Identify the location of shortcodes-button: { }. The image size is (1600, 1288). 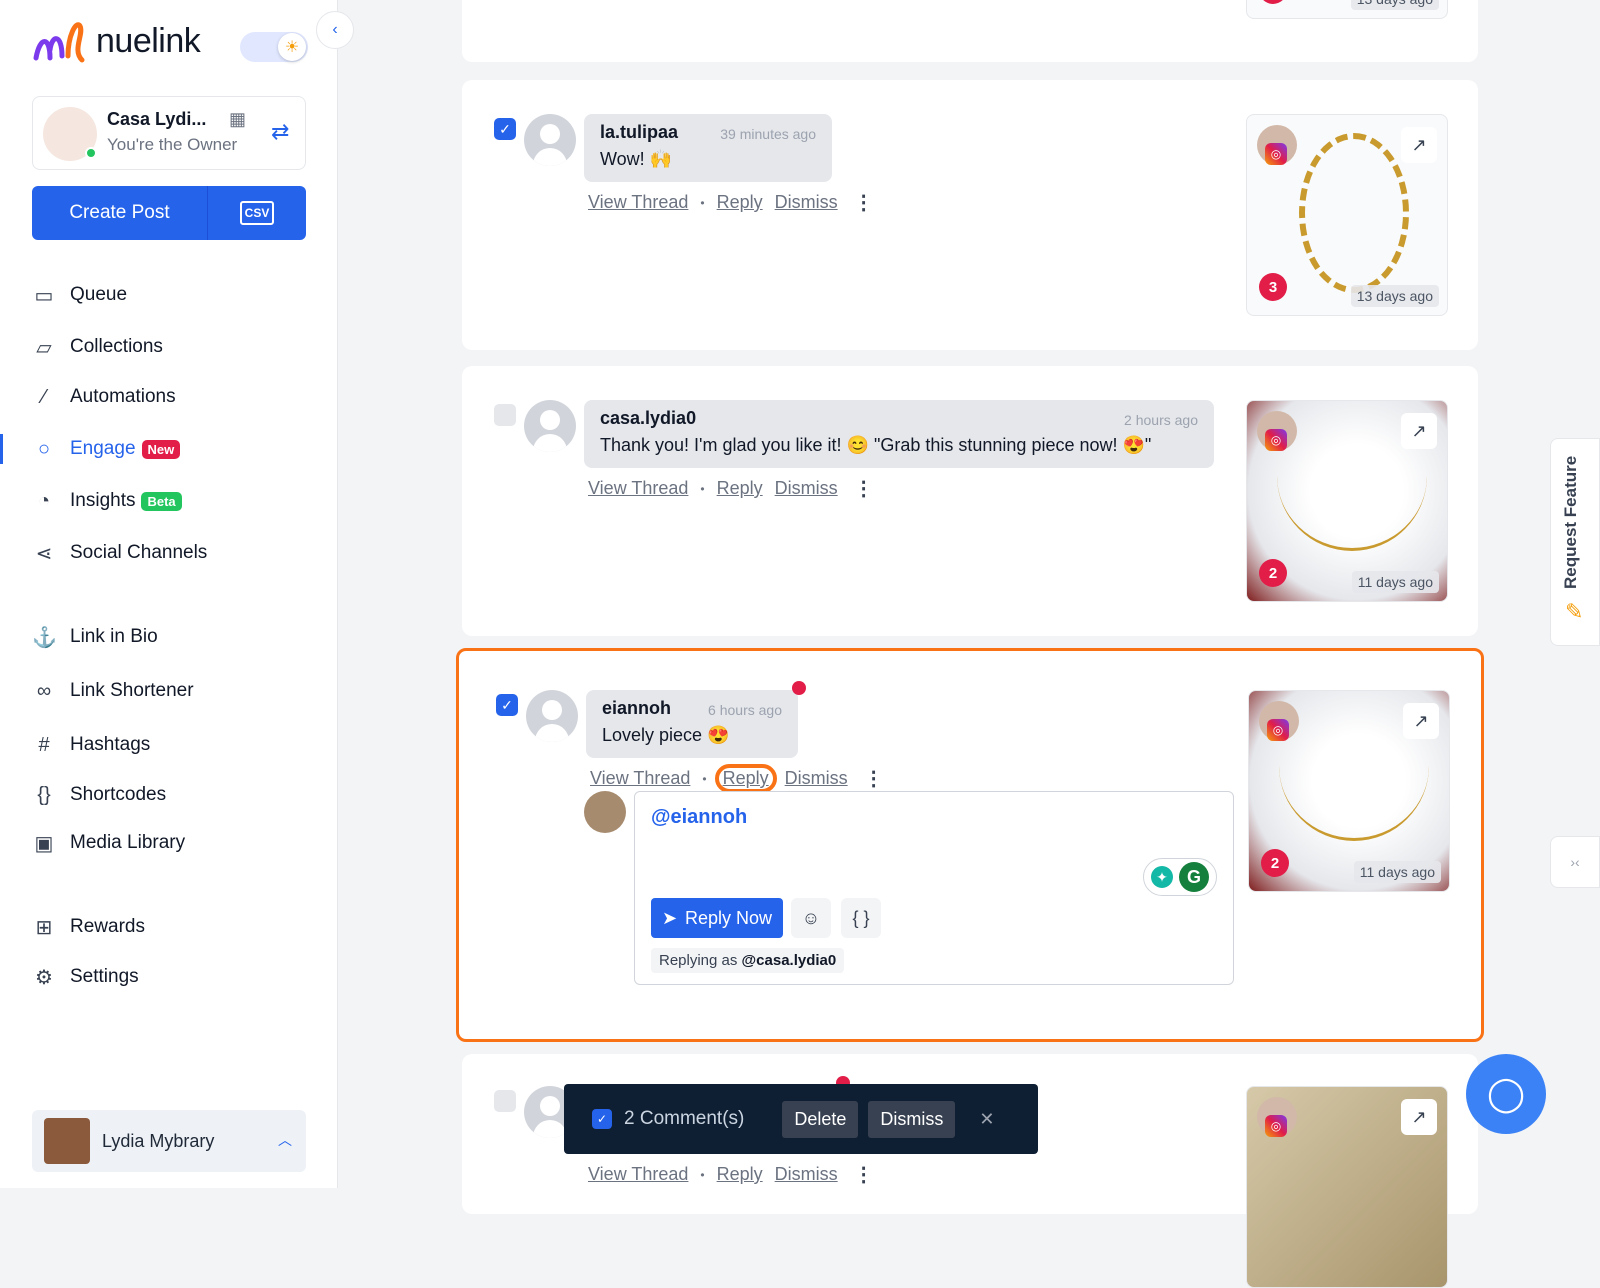
(861, 918).